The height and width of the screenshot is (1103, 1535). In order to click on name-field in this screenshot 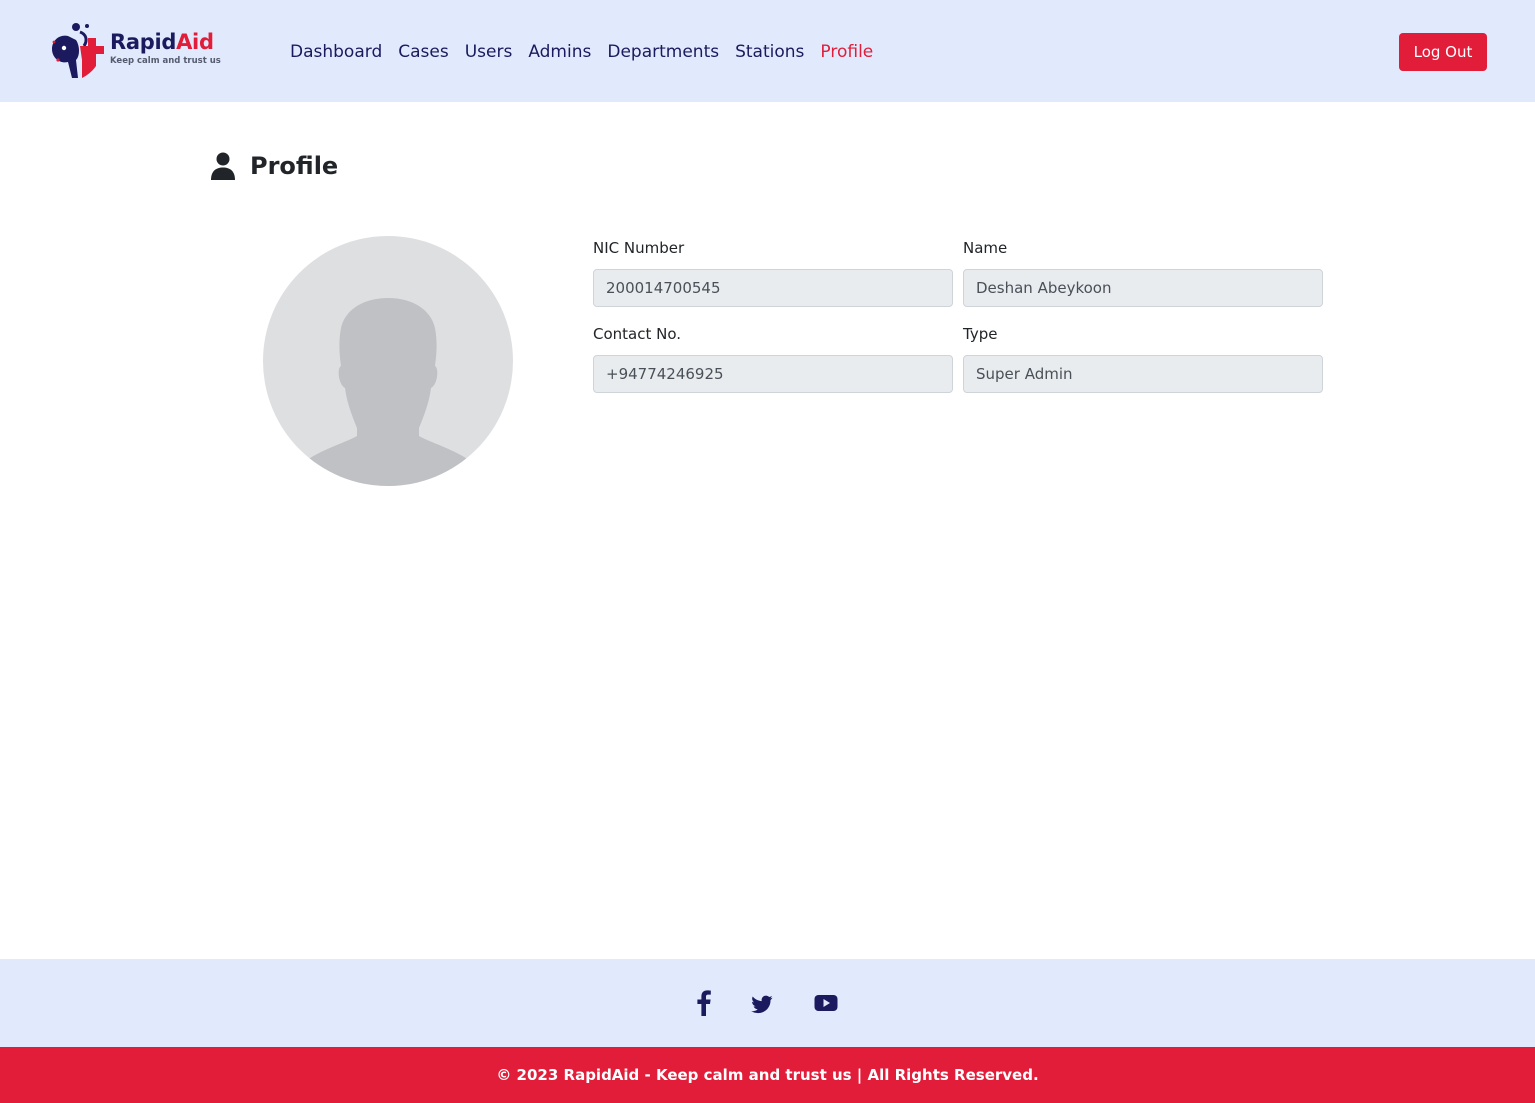, I will do `click(1143, 288)`.